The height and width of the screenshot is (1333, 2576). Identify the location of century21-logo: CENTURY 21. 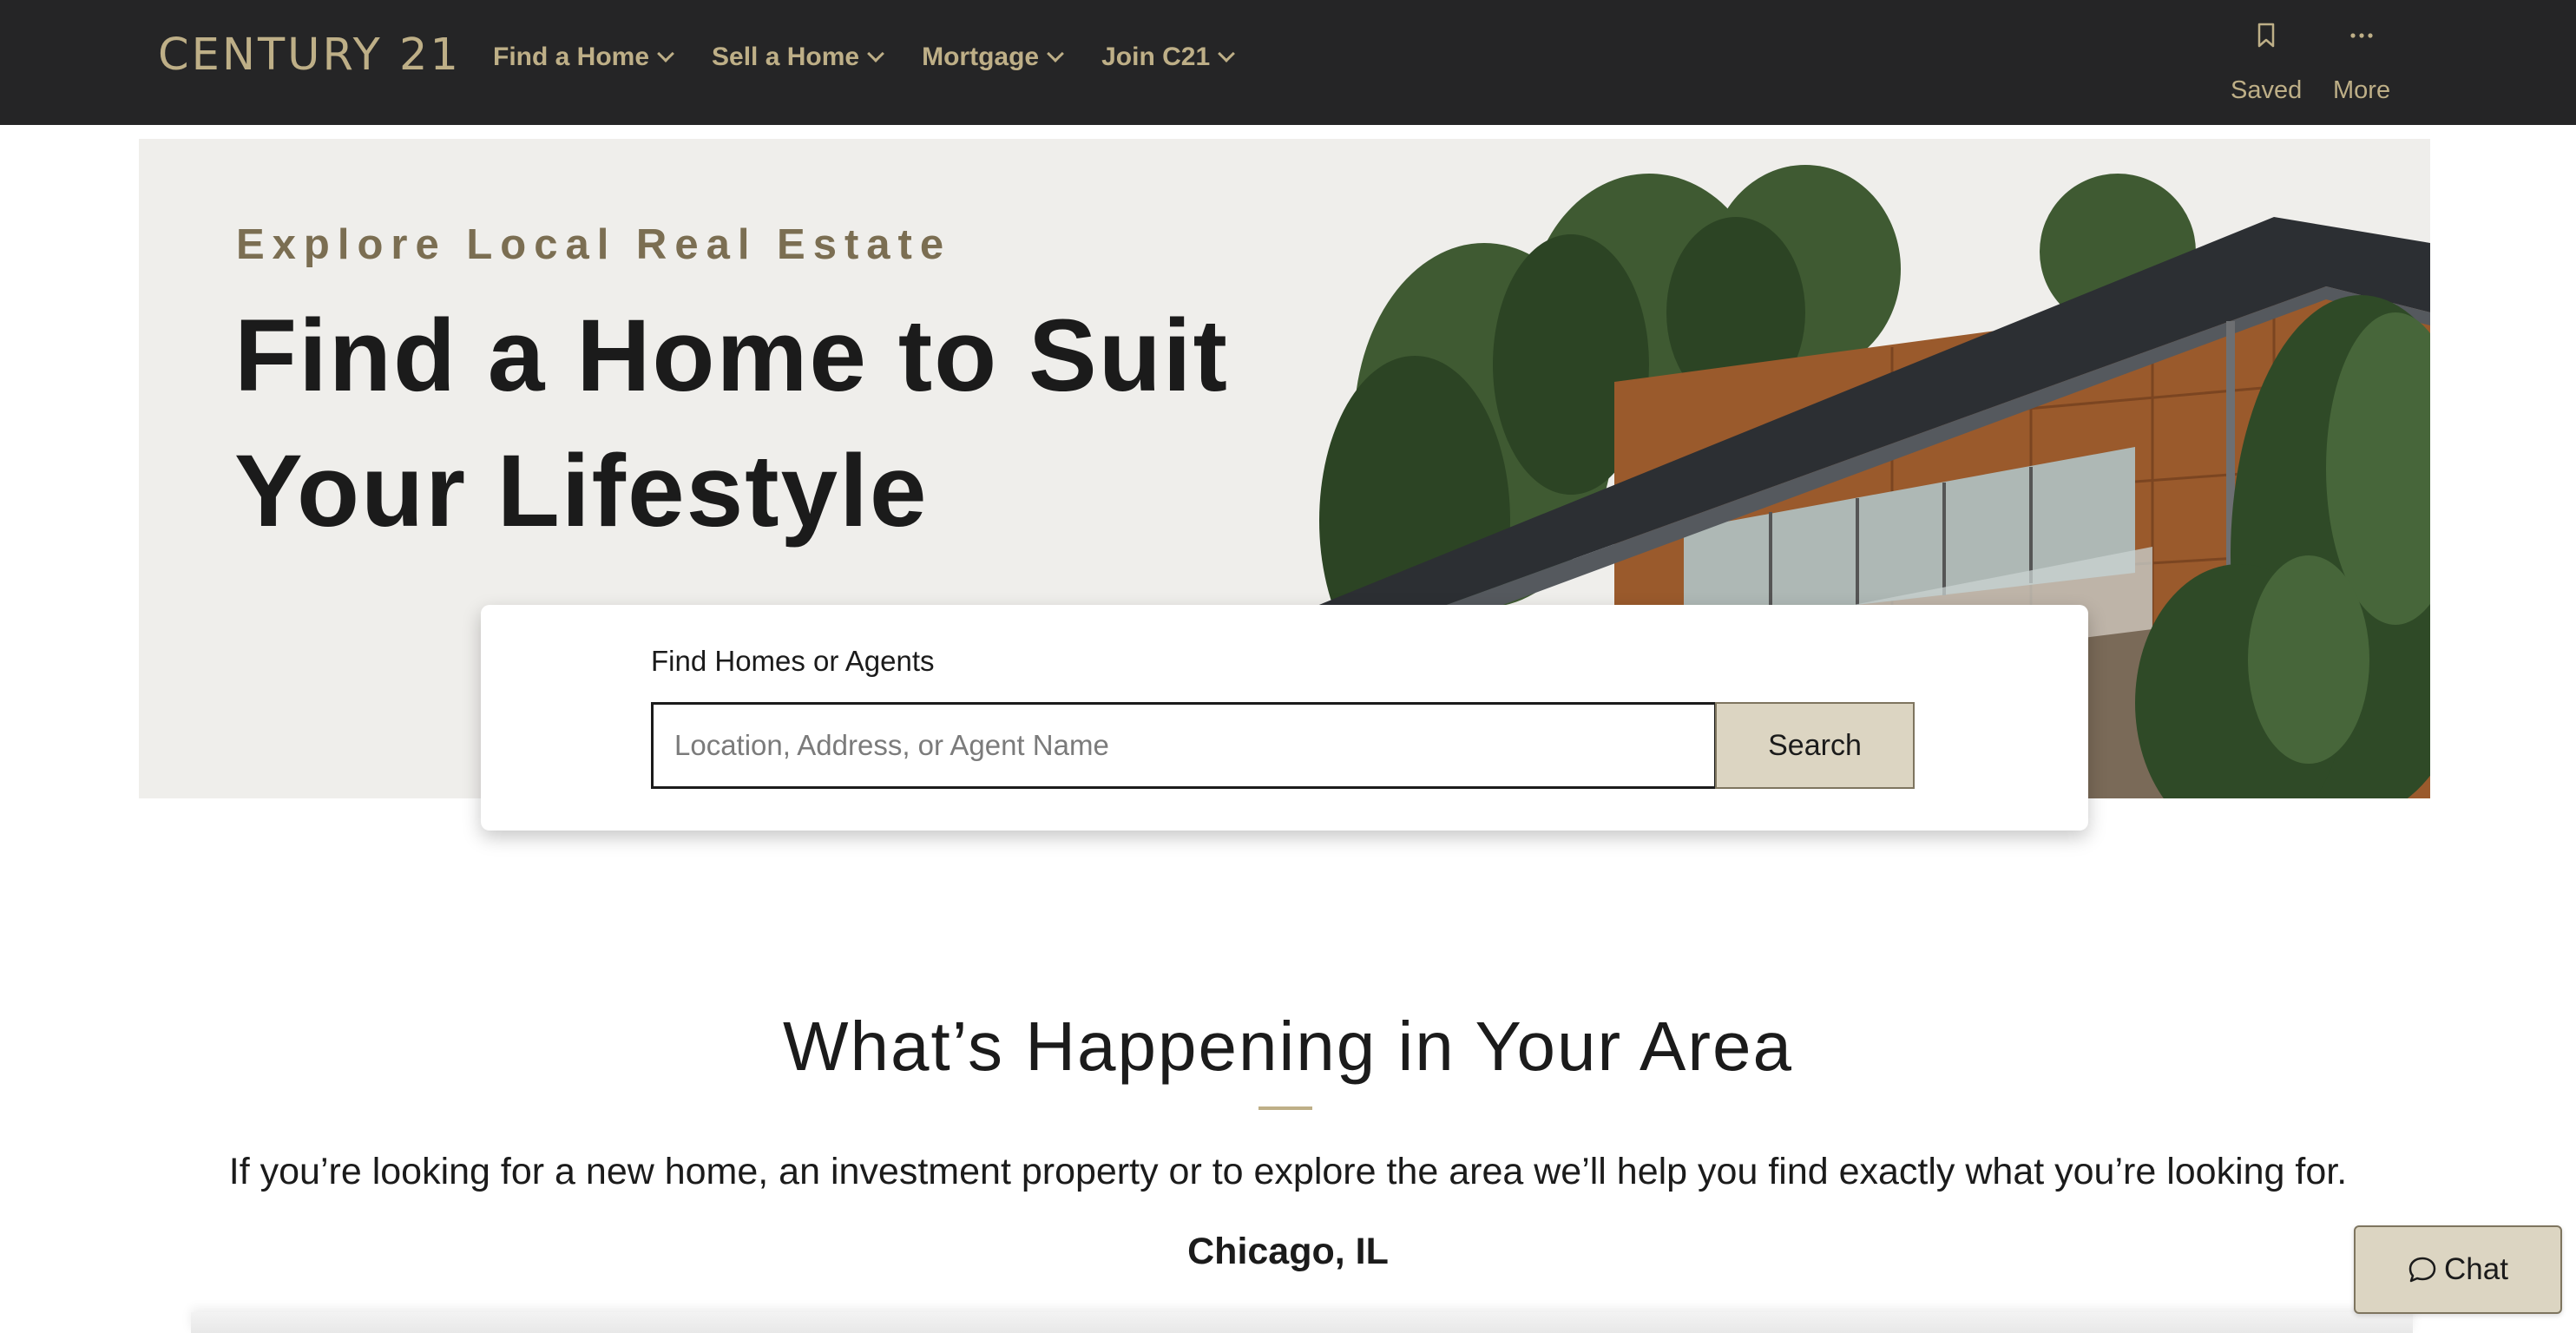
(309, 56).